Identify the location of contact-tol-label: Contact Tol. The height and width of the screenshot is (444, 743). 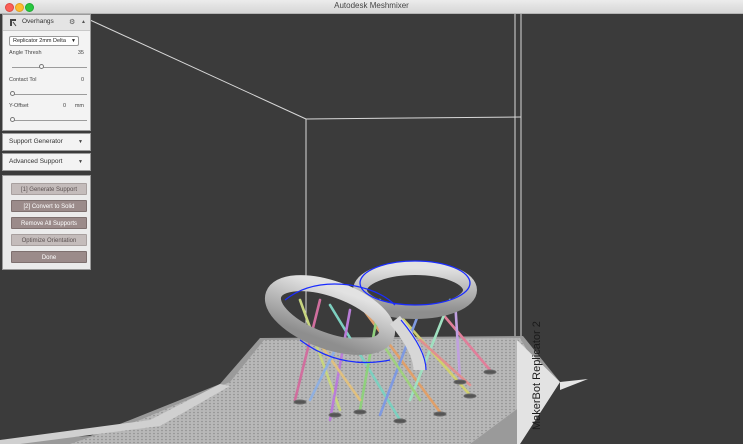
(23, 80).